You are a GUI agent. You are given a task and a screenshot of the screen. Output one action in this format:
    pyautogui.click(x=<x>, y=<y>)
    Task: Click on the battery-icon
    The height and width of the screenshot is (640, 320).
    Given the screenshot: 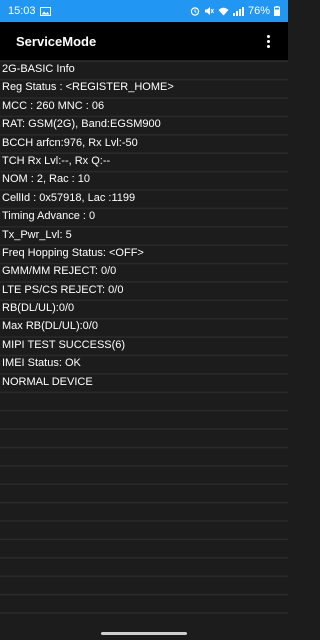 What is the action you would take?
    pyautogui.click(x=277, y=11)
    